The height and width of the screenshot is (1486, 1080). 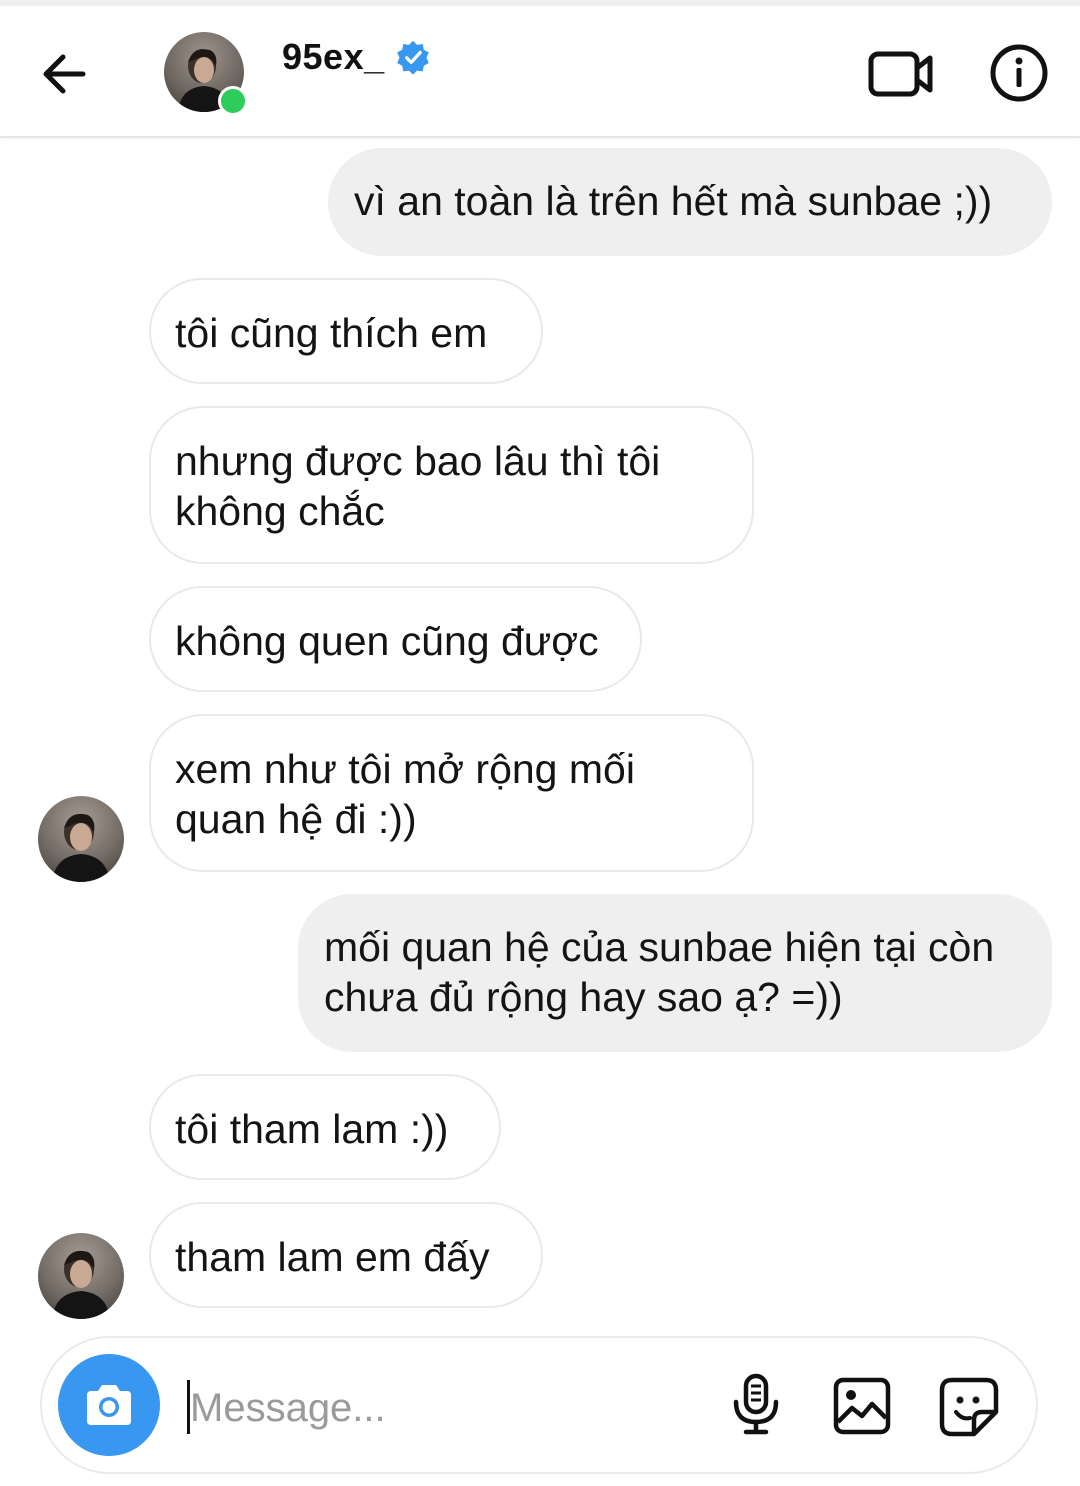 What do you see at coordinates (451, 793) in the screenshot?
I see `message-bubble-incoming: xem như tôi mở rộng mối quan hệ đi :))` at bounding box center [451, 793].